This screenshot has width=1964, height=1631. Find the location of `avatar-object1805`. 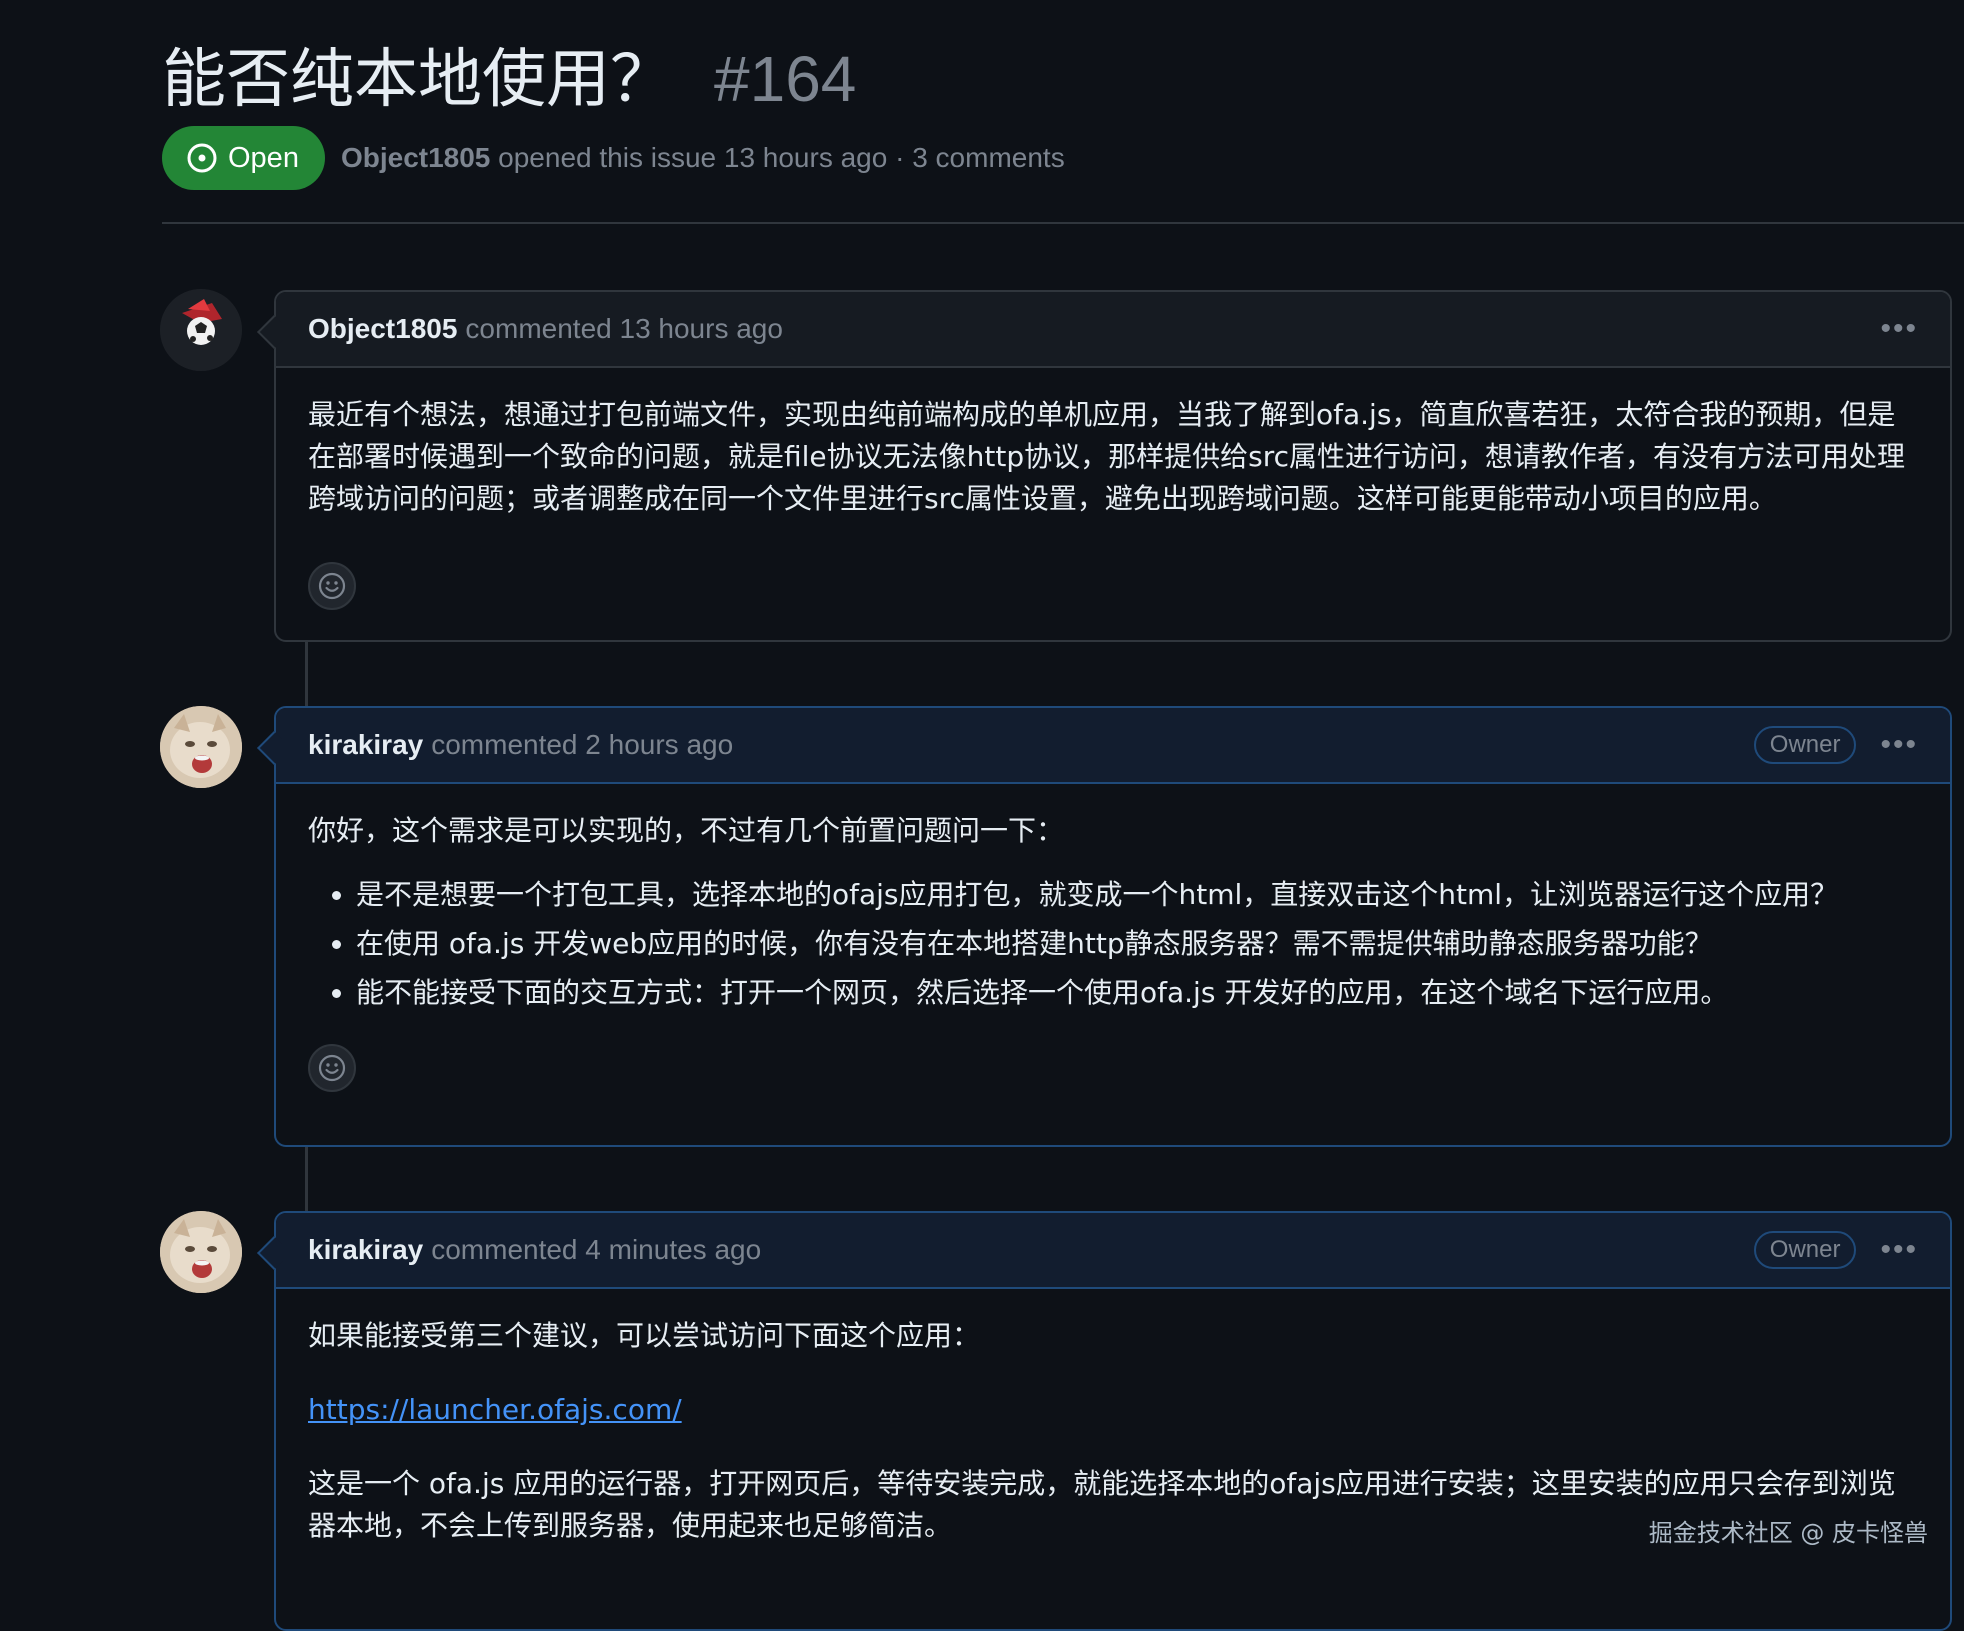

avatar-object1805 is located at coordinates (201, 330).